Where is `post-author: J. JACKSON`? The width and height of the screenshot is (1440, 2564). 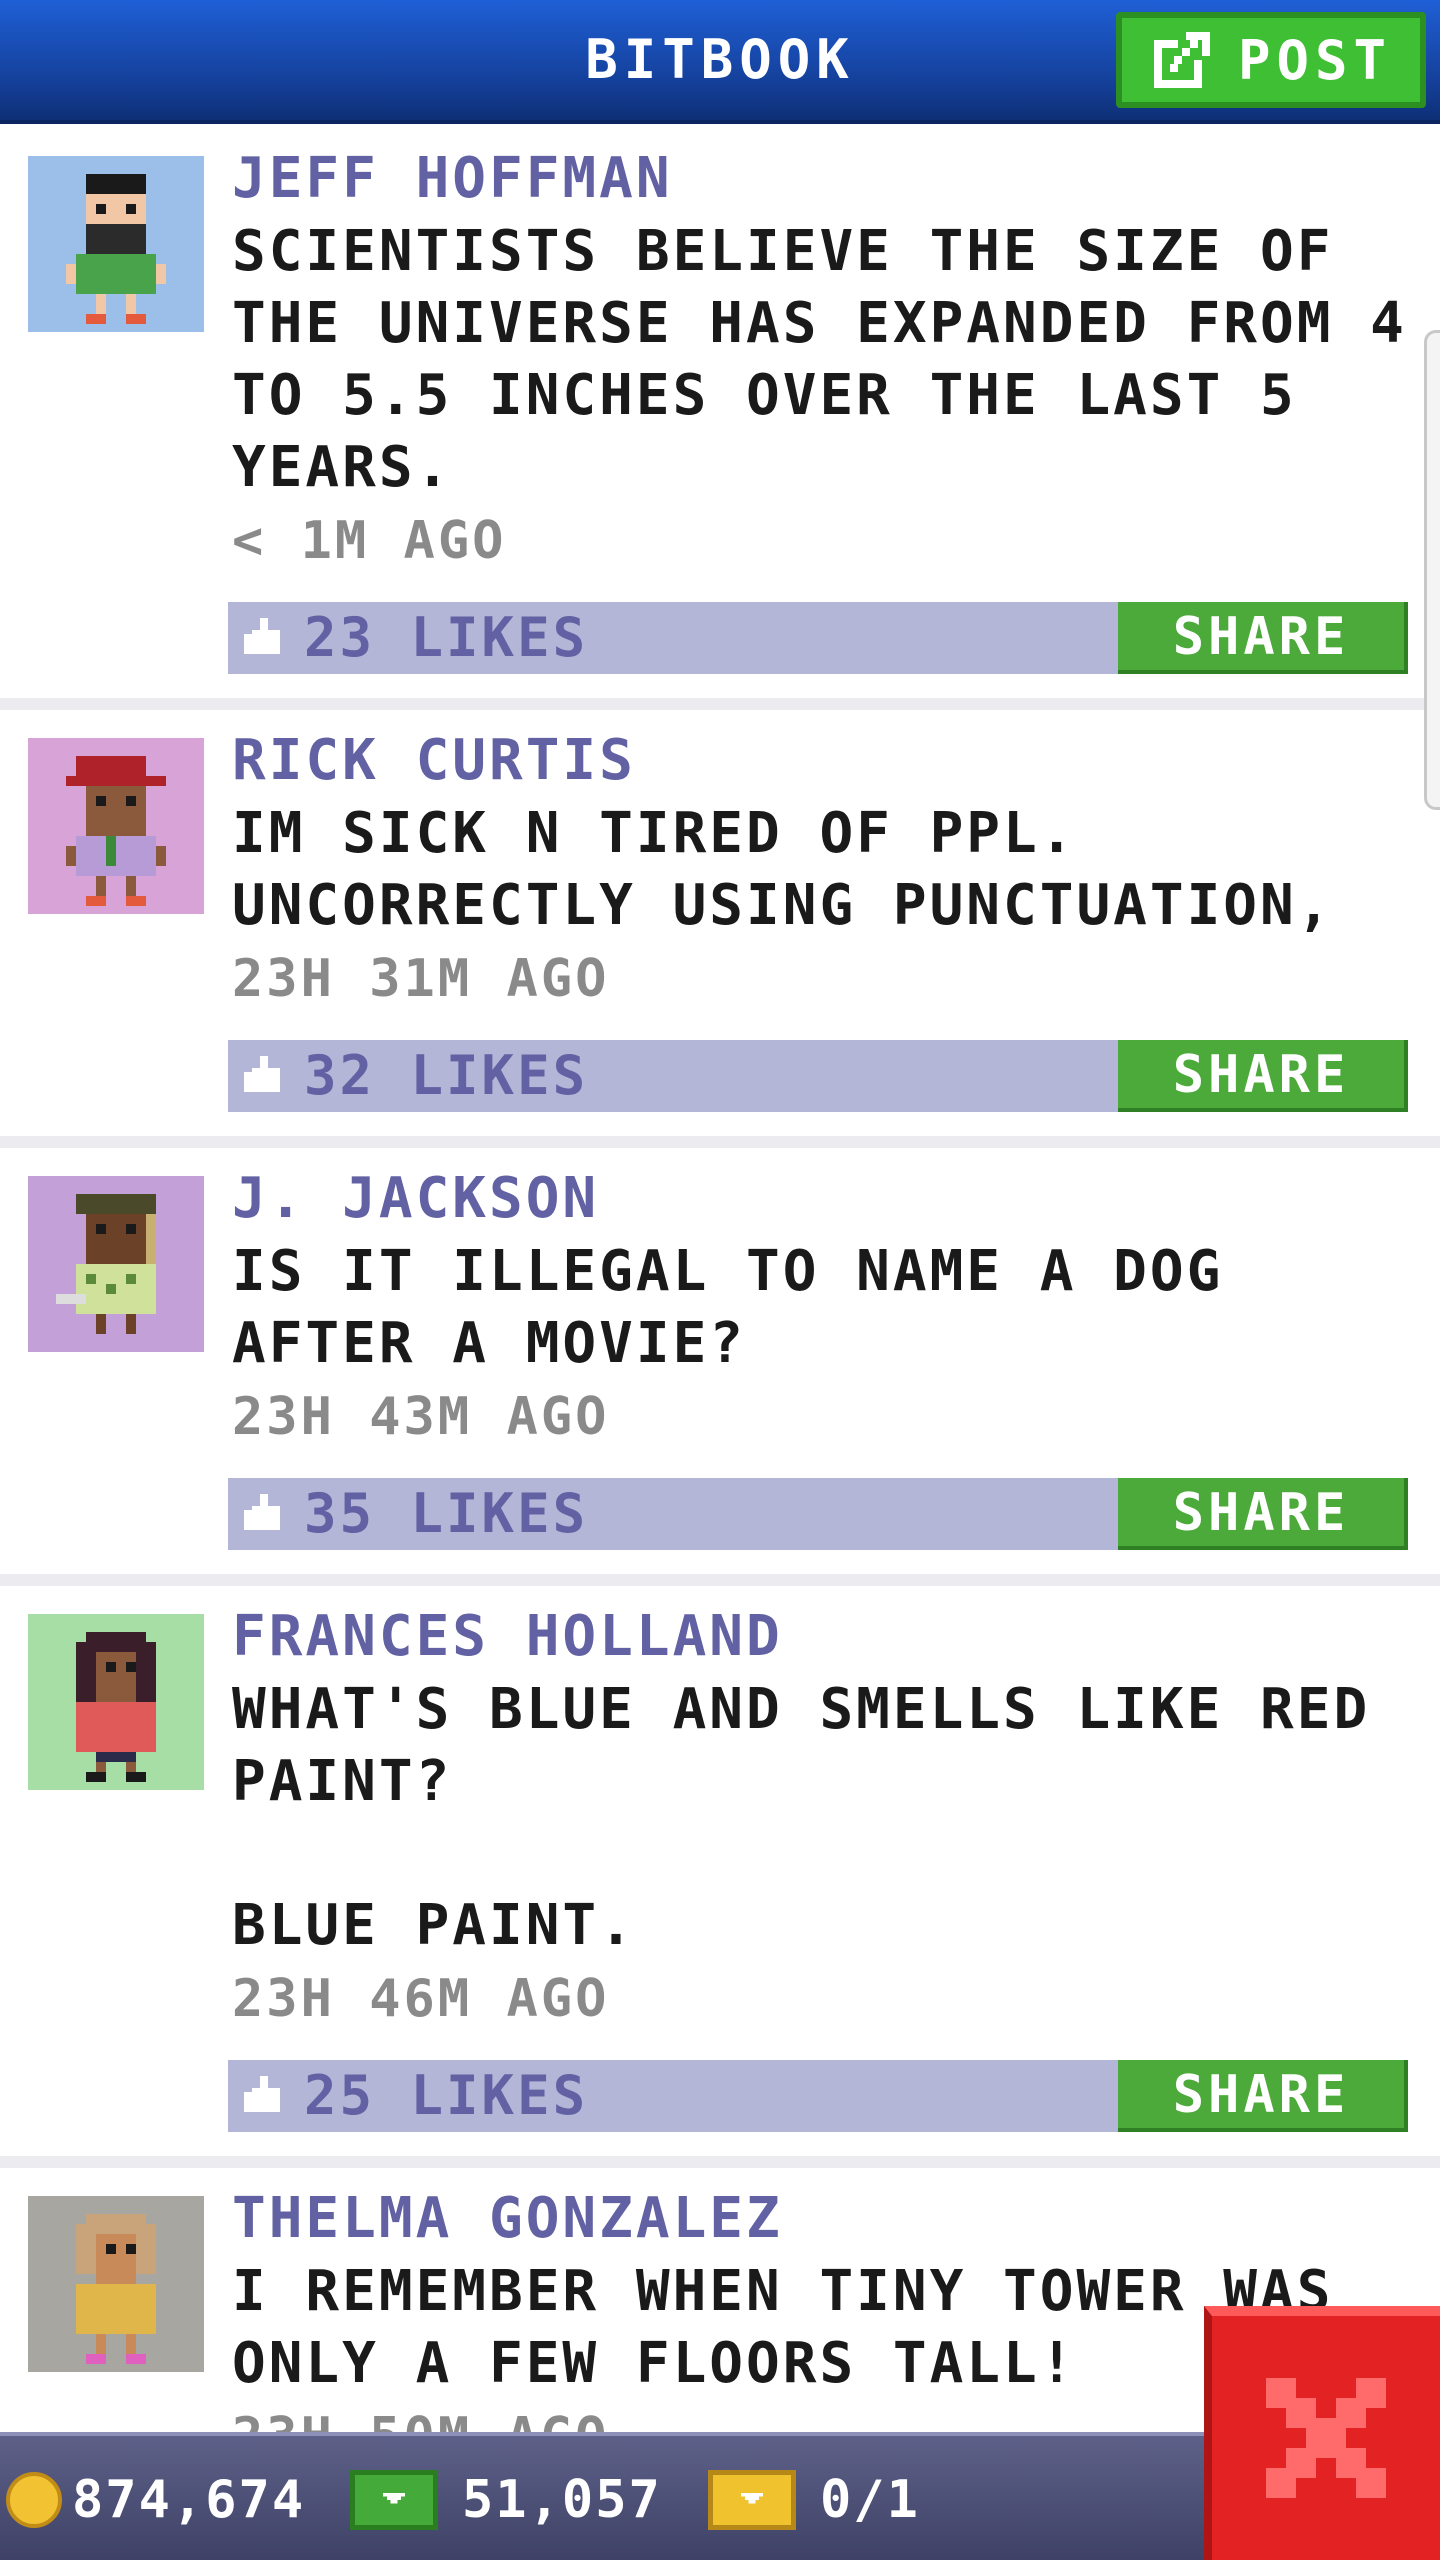
post-author: J. JACKSON is located at coordinates (826, 1199).